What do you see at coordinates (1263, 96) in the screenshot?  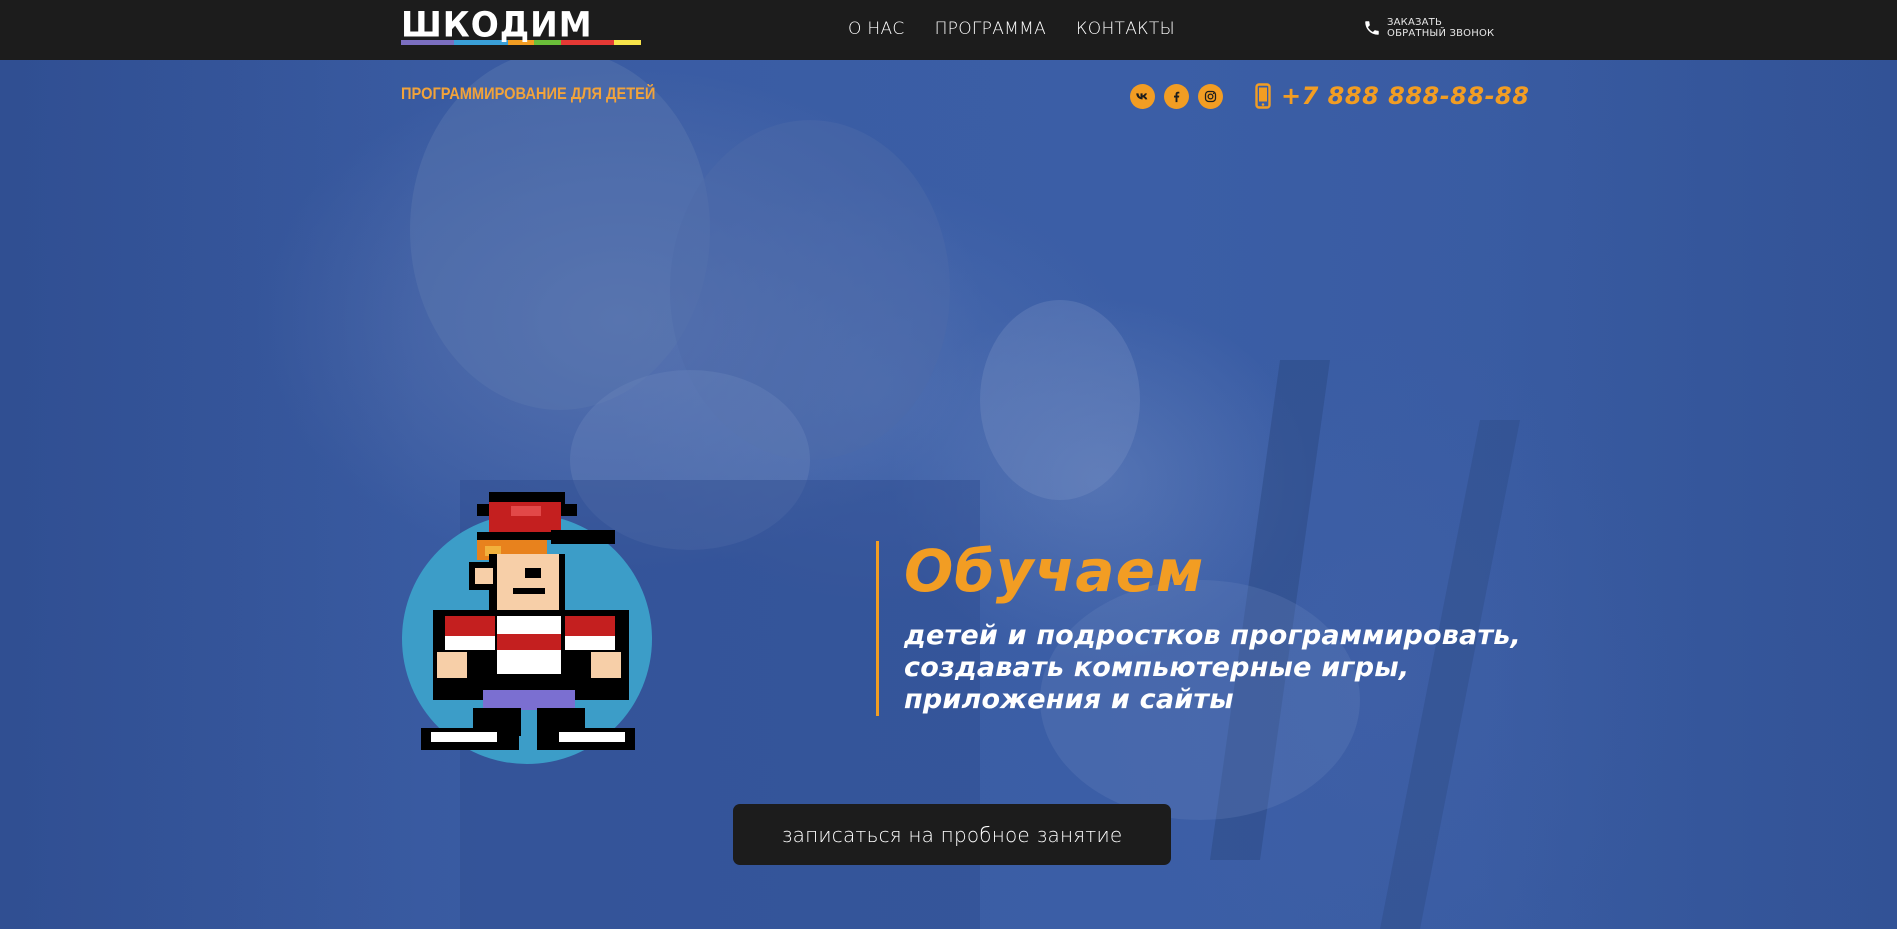 I see `mobile-phone-icon` at bounding box center [1263, 96].